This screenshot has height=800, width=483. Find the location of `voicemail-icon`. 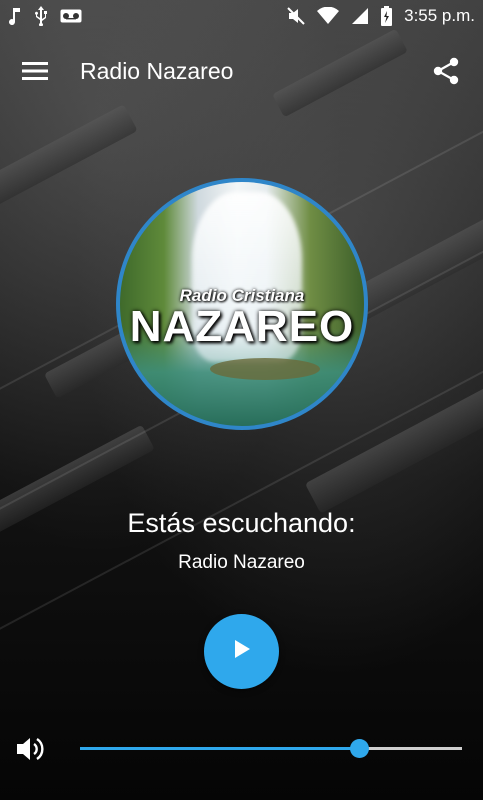

voicemail-icon is located at coordinates (71, 16).